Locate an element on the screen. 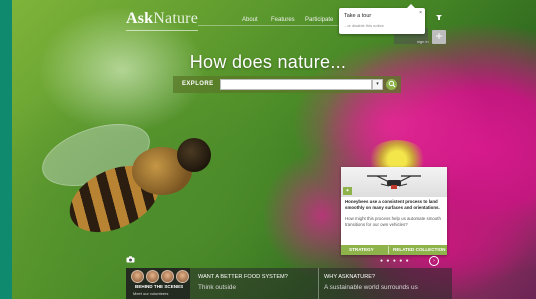  card-actions: STRATEGY RELATED COLLECTION is located at coordinates (394, 250).